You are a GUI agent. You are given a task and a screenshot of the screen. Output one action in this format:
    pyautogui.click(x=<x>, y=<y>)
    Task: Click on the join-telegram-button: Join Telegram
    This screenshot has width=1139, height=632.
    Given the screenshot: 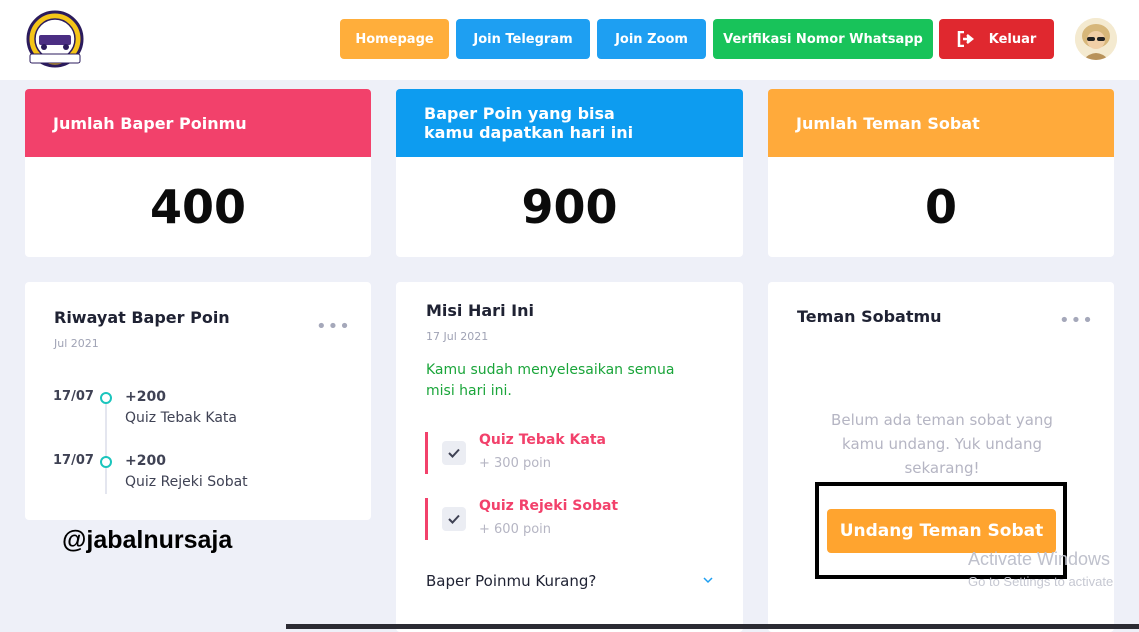 What is the action you would take?
    pyautogui.click(x=523, y=39)
    